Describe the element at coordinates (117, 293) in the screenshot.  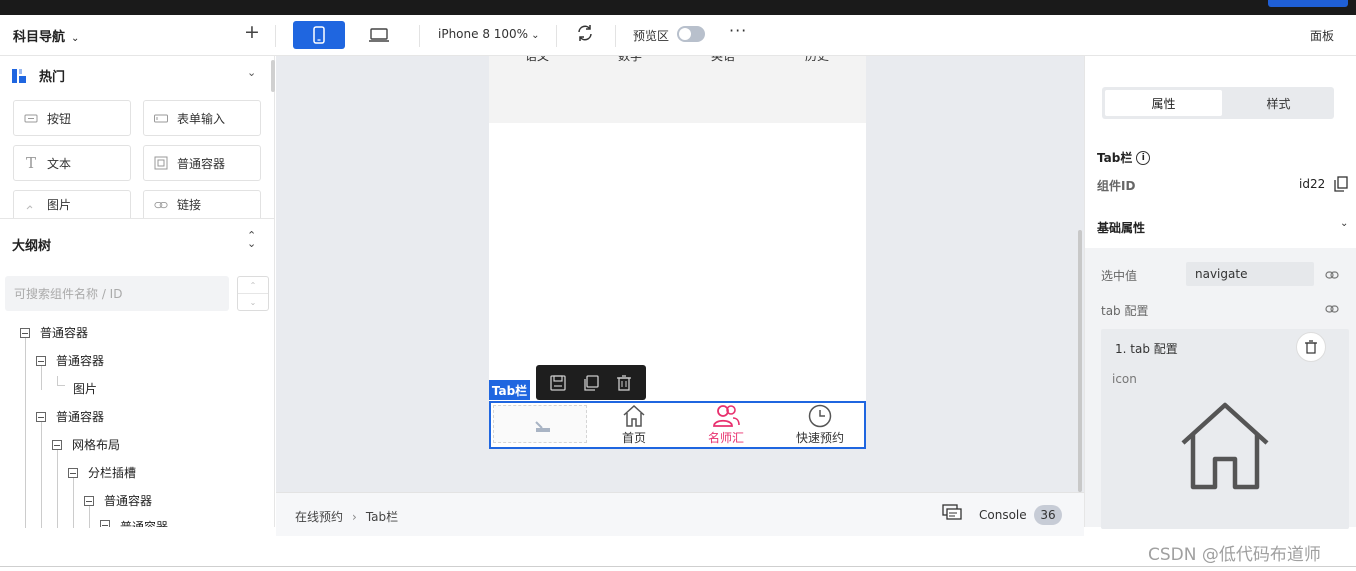
I see `outline-search-input` at that location.